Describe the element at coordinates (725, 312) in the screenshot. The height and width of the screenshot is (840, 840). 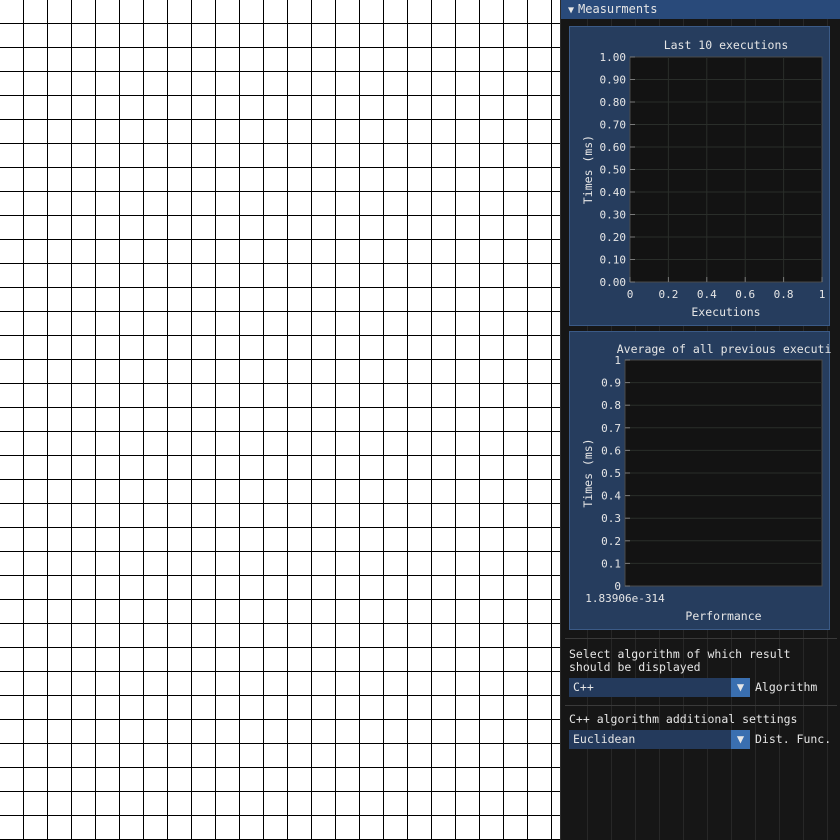
I see `x-axis-label: Executions` at that location.